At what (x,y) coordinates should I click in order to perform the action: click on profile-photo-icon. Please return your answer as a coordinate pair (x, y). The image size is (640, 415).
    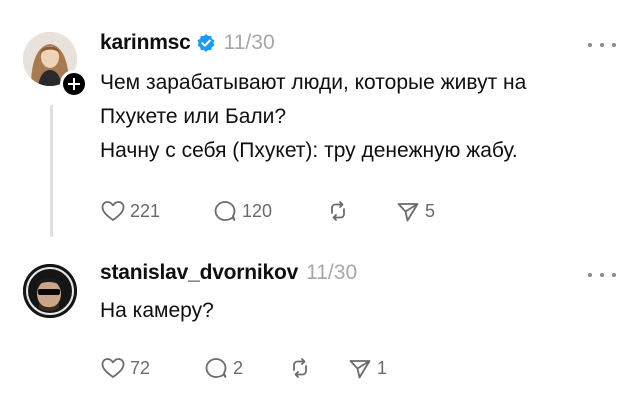
    Looking at the image, I should click on (50, 291).